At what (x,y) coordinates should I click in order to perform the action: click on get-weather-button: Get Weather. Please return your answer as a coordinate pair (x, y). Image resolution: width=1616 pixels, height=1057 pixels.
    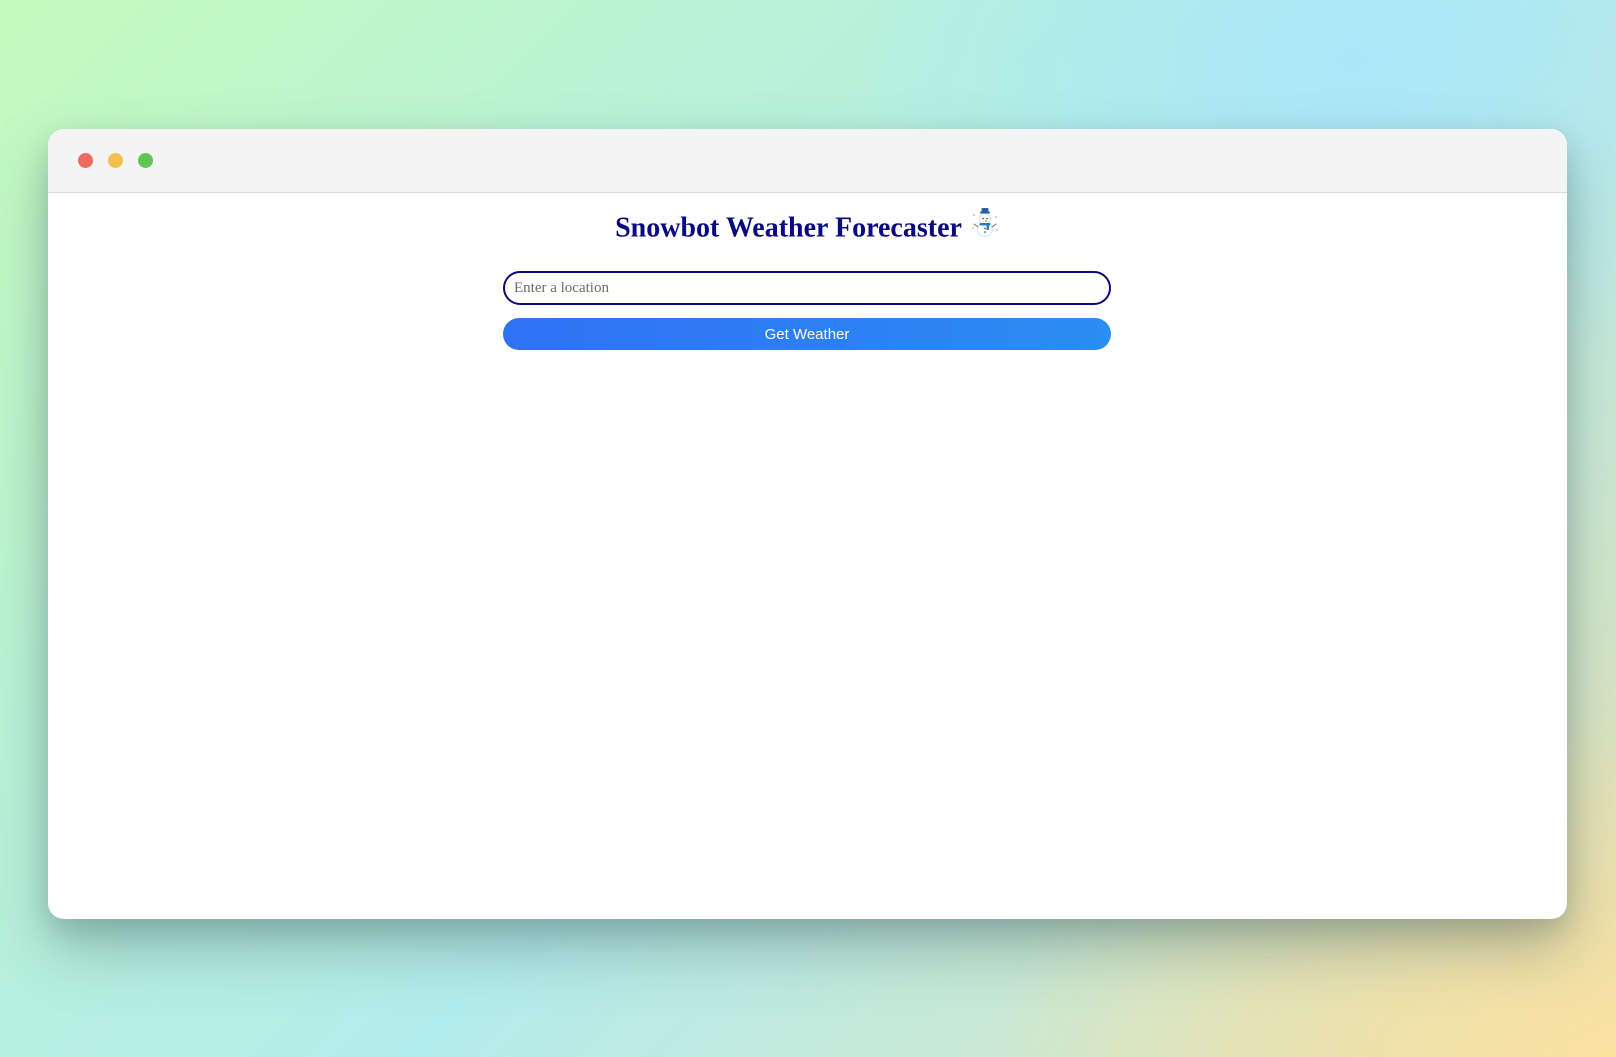
    Looking at the image, I should click on (807, 334).